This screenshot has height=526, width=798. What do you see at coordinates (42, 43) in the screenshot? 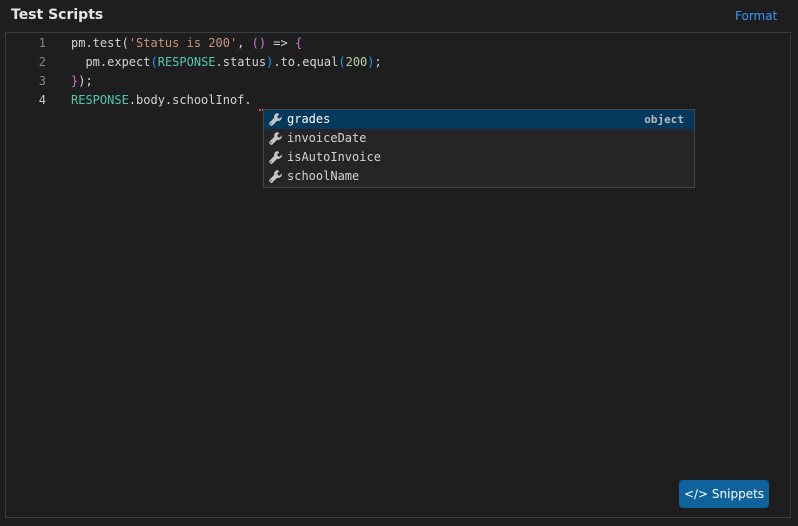
I see `line-number: 1` at bounding box center [42, 43].